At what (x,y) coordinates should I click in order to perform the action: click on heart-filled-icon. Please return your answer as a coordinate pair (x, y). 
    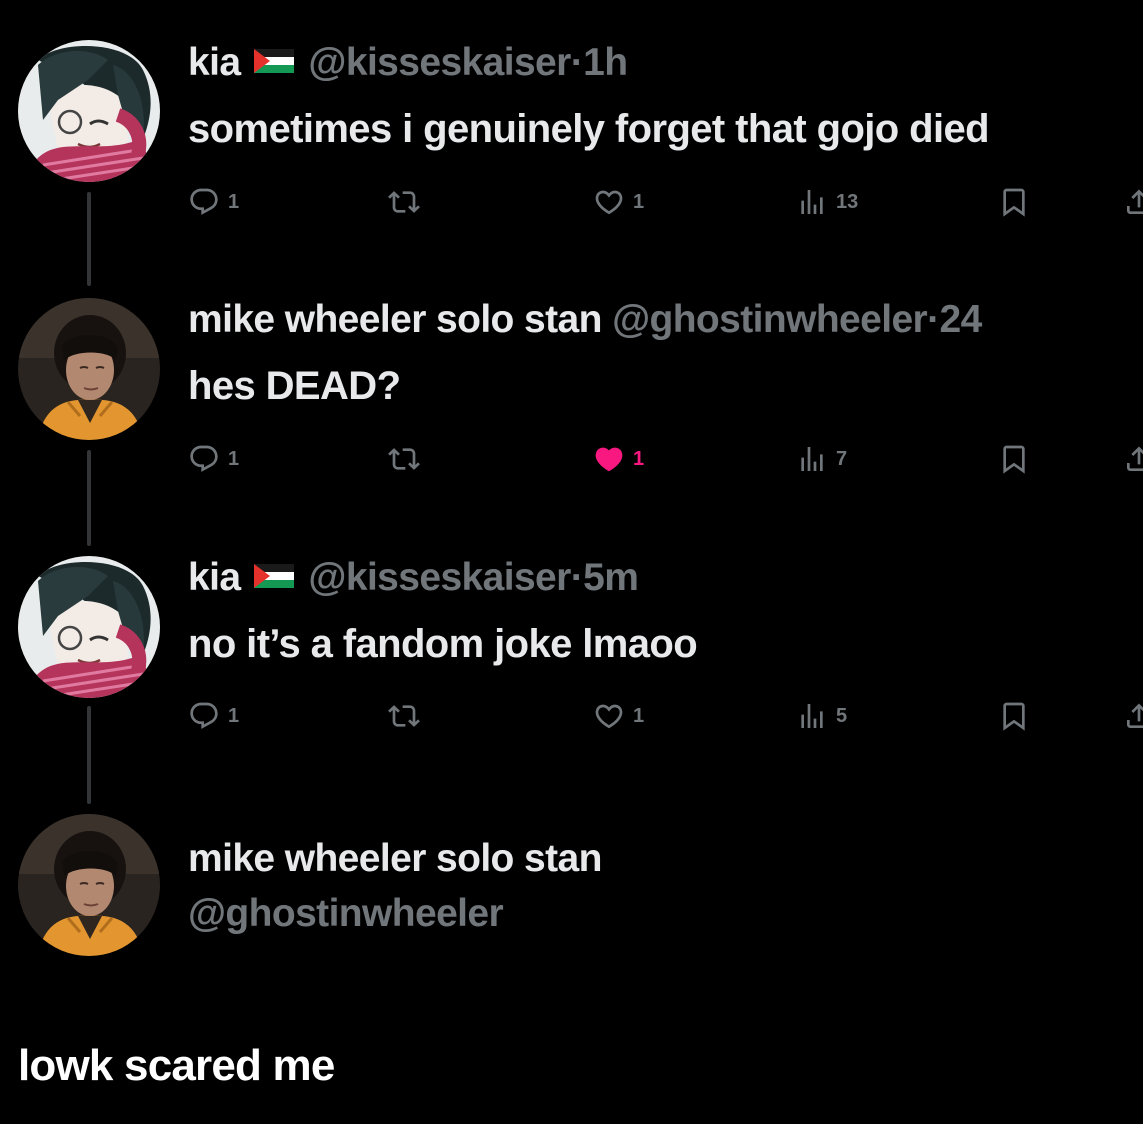
    Looking at the image, I should click on (609, 459).